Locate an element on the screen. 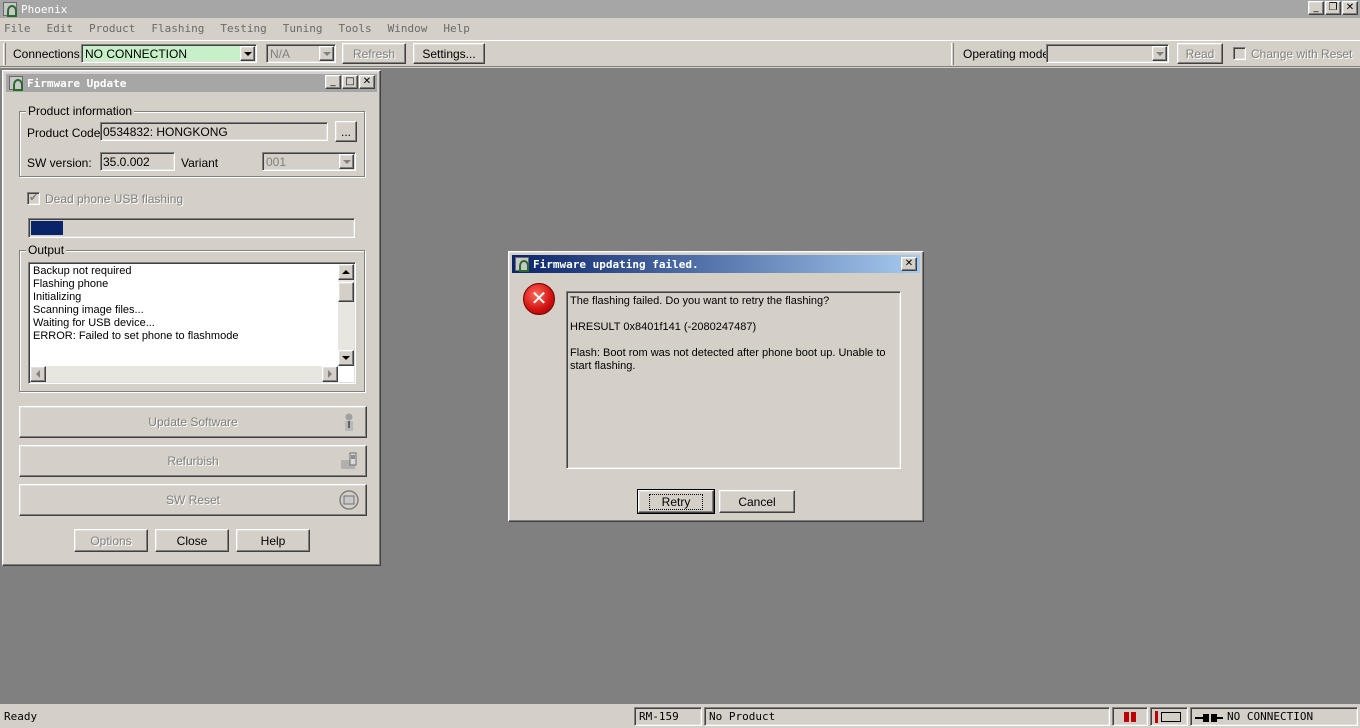  variant-label: Variant is located at coordinates (200, 163).